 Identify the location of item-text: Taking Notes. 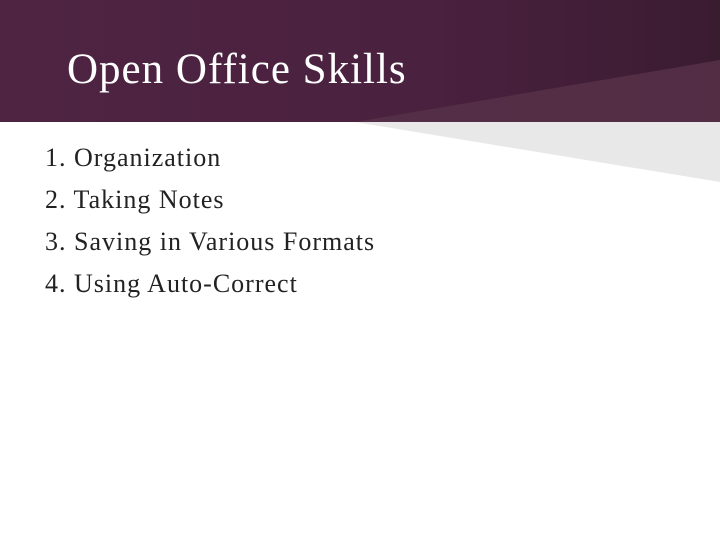
(149, 199).